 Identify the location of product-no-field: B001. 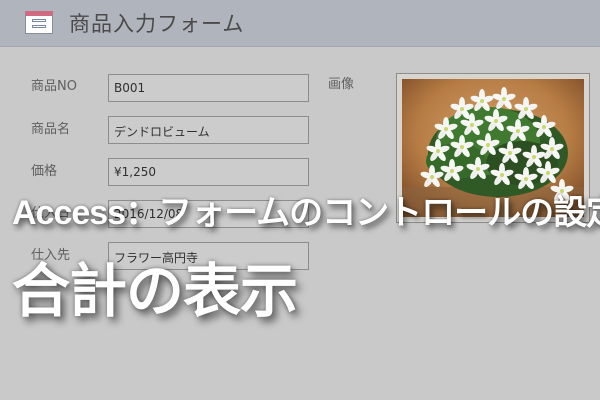
(208, 88).